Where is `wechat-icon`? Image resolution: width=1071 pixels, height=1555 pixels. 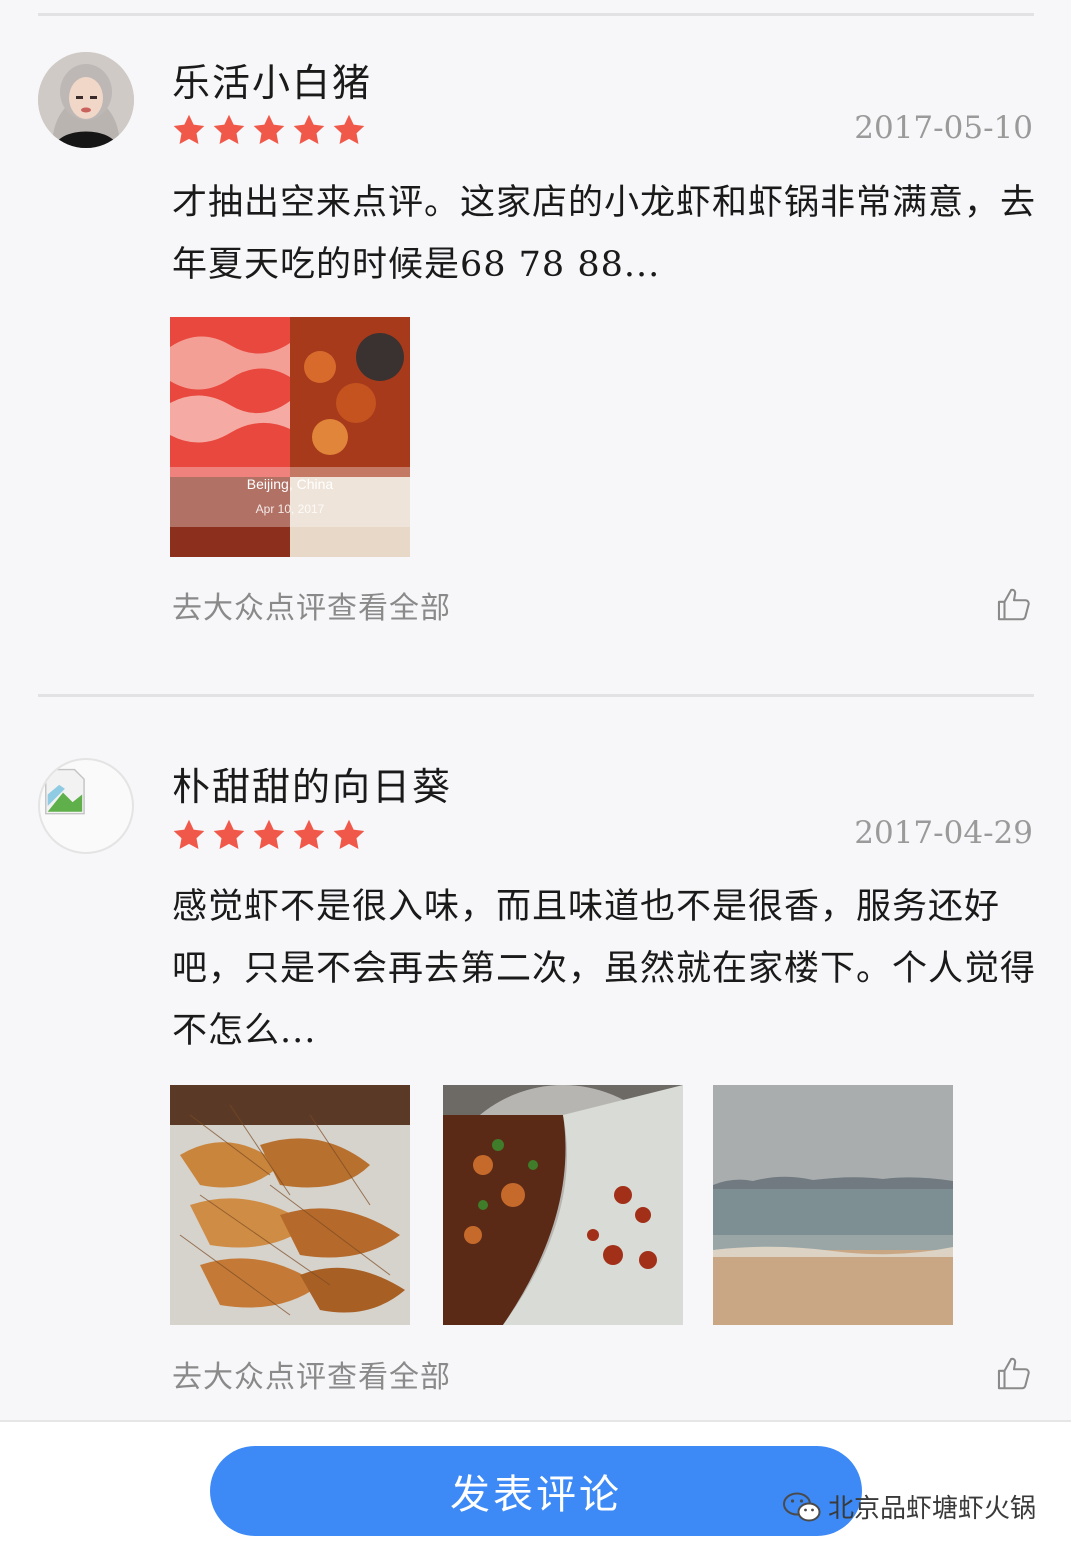 wechat-icon is located at coordinates (802, 1506).